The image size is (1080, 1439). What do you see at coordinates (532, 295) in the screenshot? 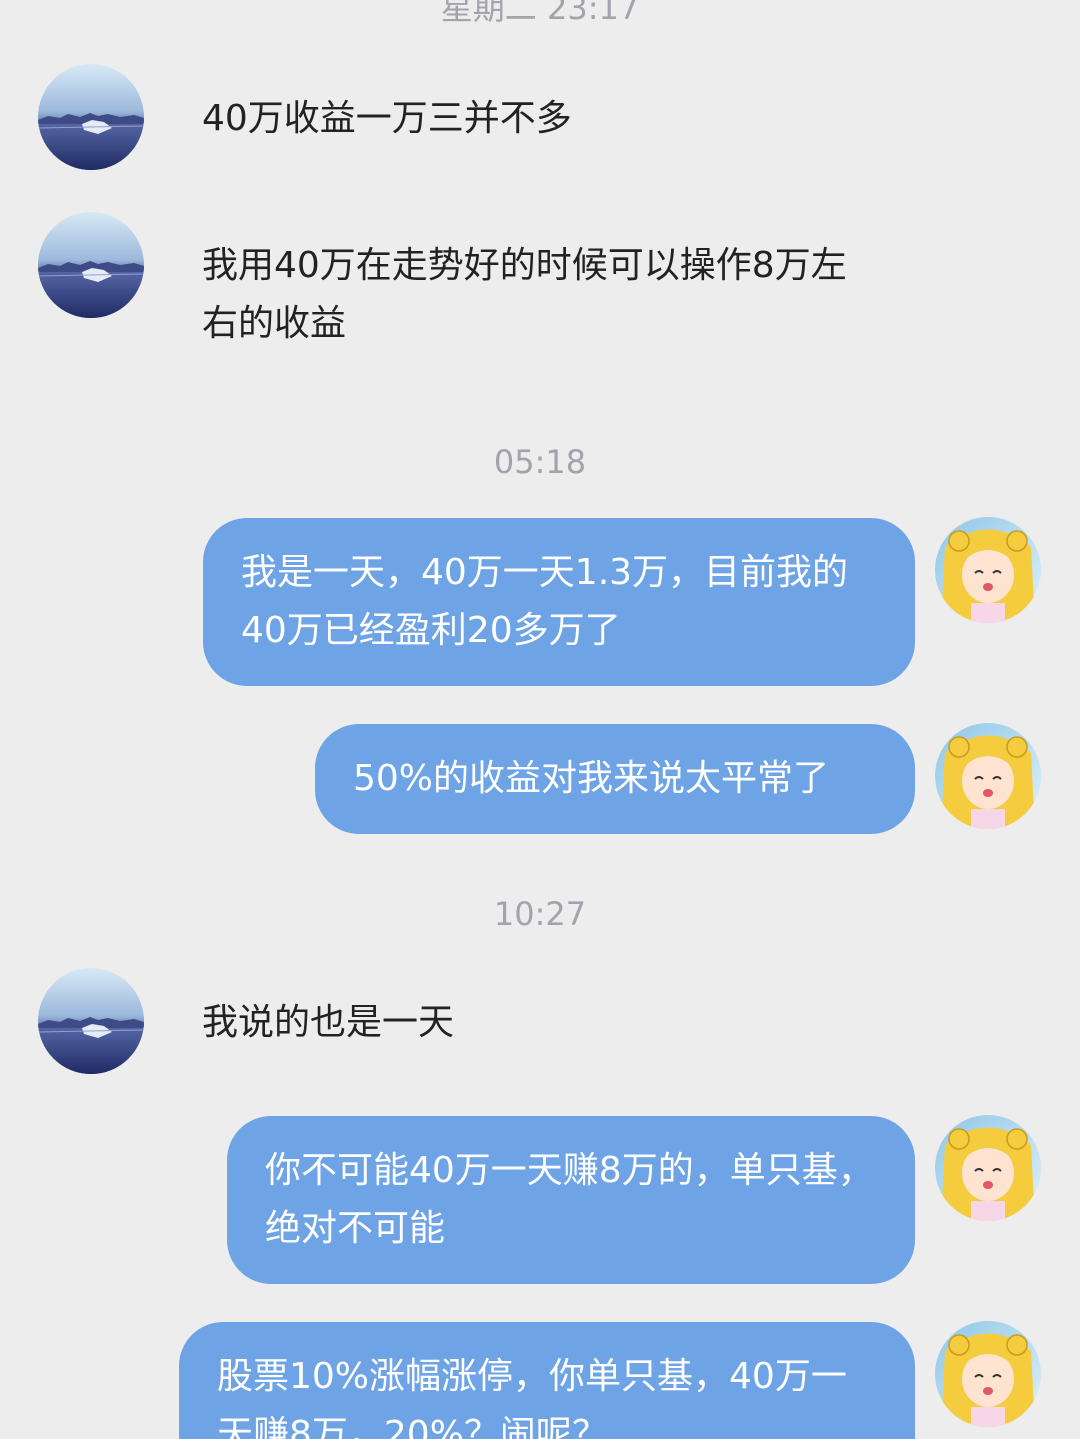
I see `incoming-message: 我用40万在走势好的时候可以操作8万左右的收益` at bounding box center [532, 295].